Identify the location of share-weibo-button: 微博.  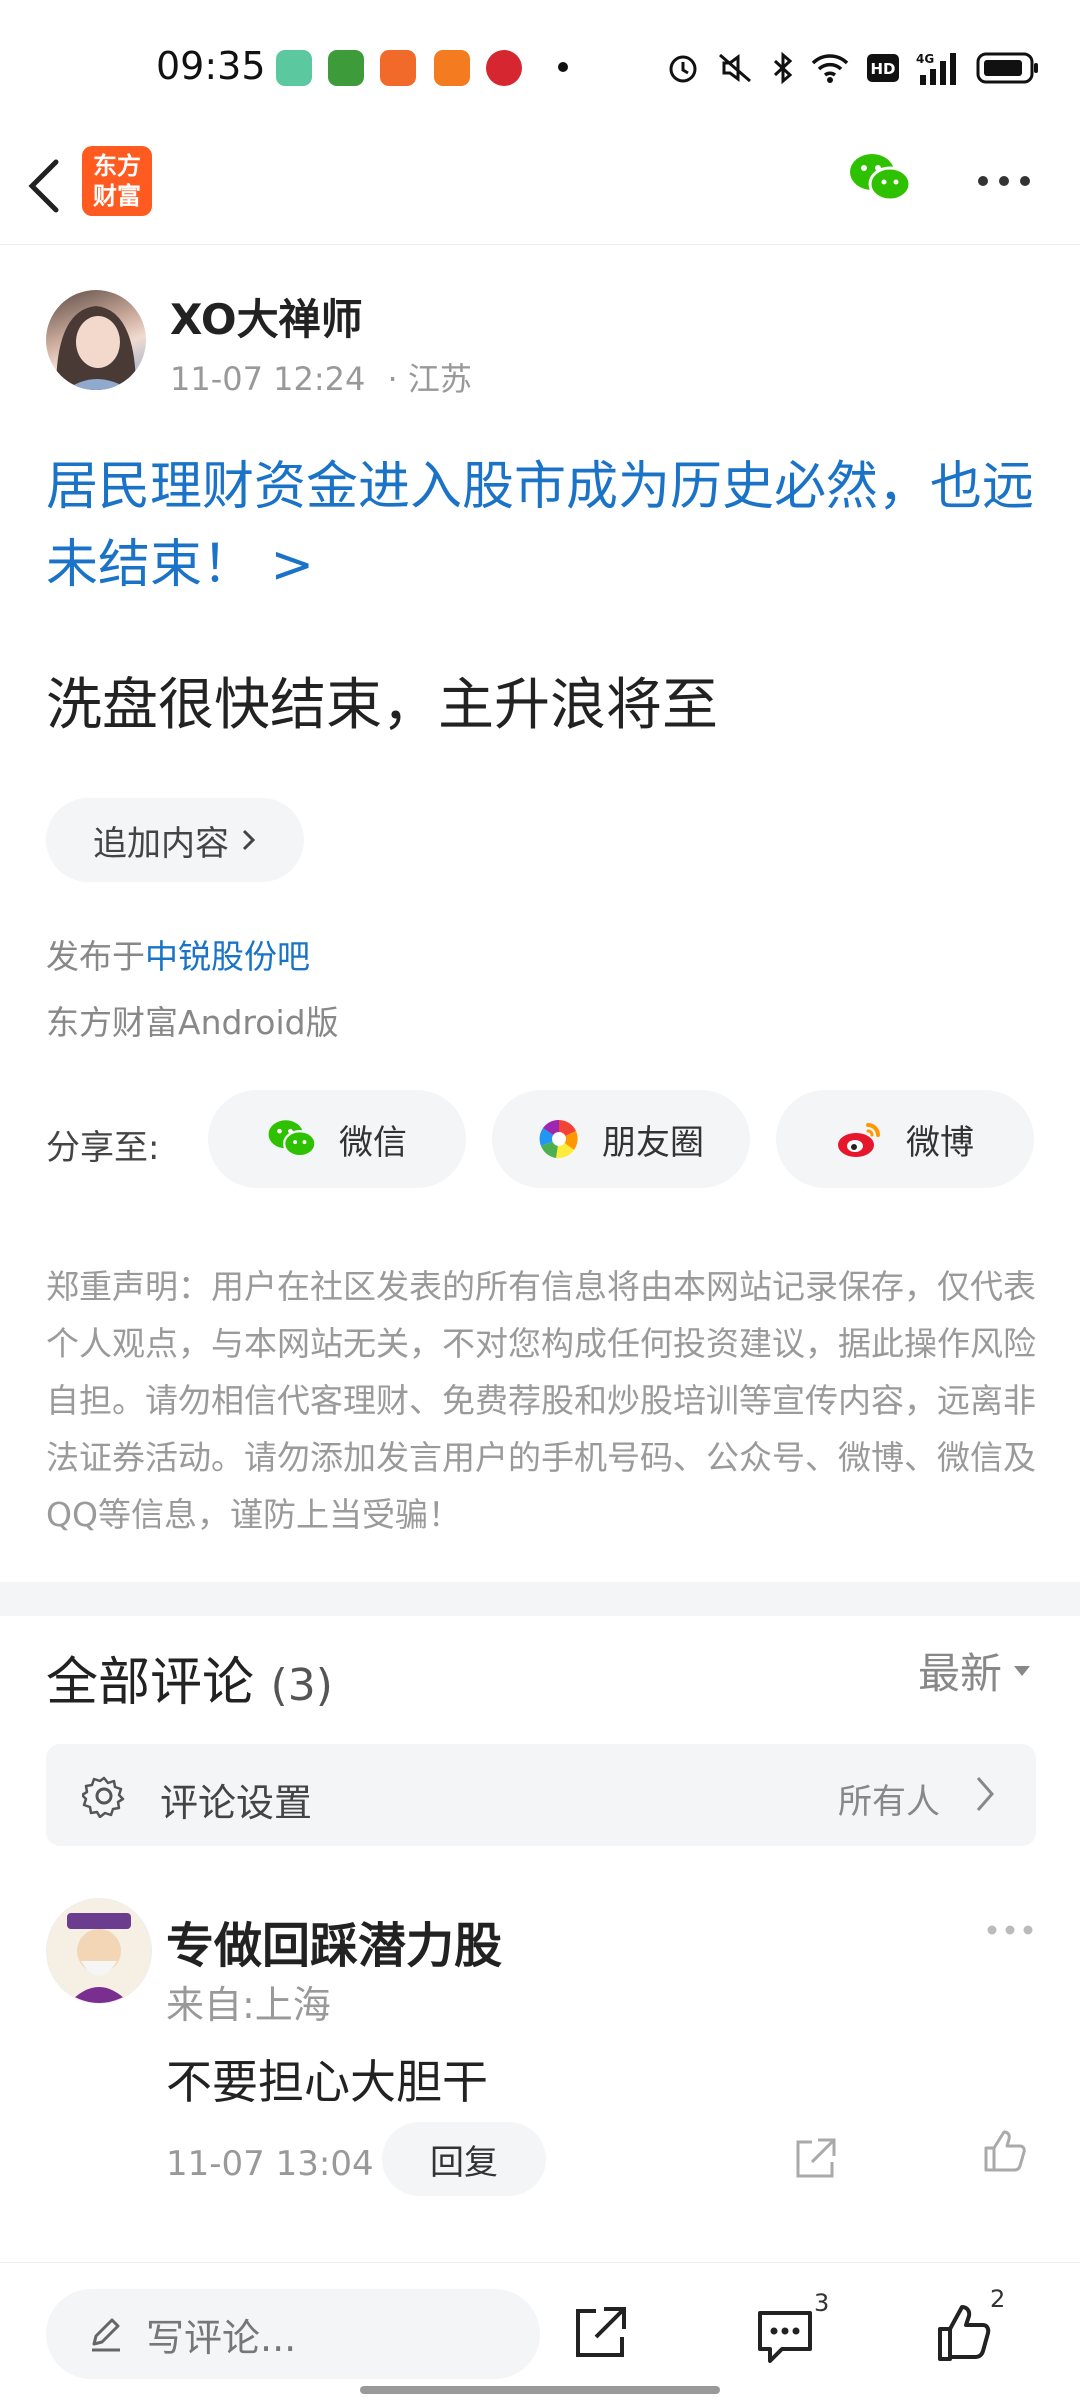
(905, 1139).